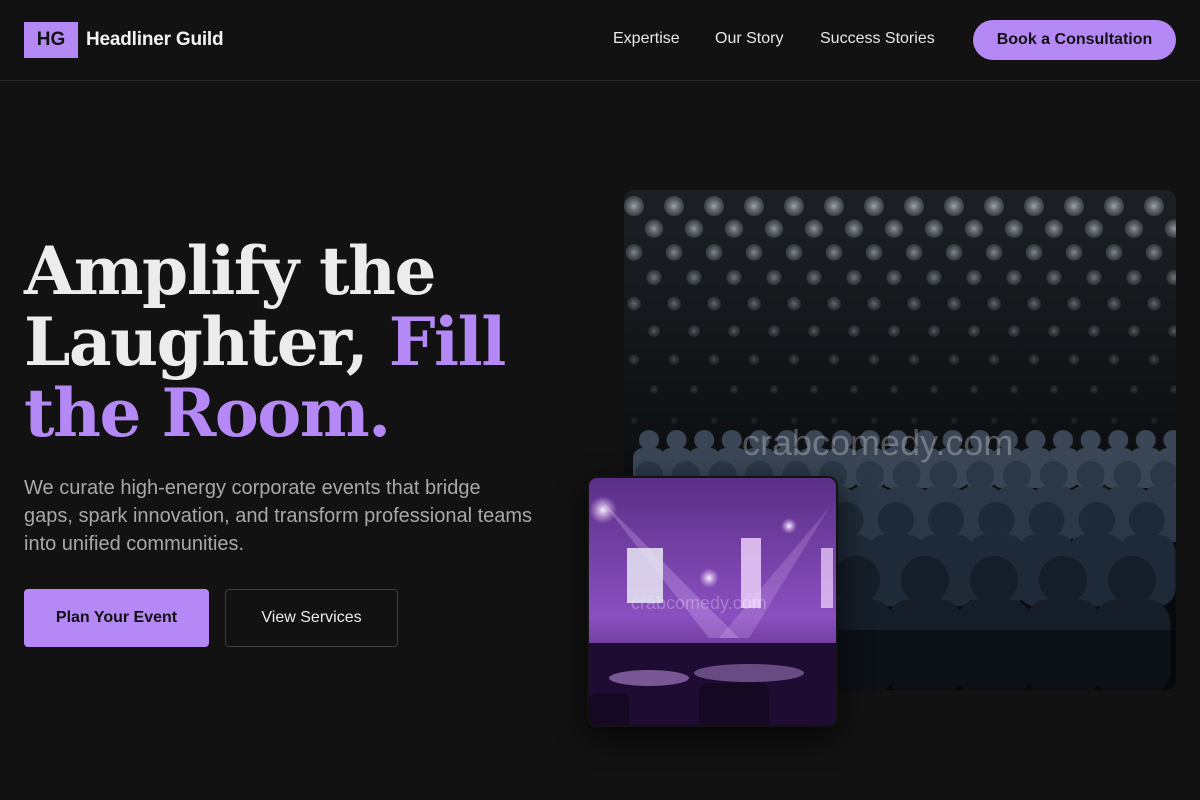 This screenshot has height=800, width=1200. Describe the element at coordinates (1074, 40) in the screenshot. I see `book-consultation-button: Book a Consultation` at that location.